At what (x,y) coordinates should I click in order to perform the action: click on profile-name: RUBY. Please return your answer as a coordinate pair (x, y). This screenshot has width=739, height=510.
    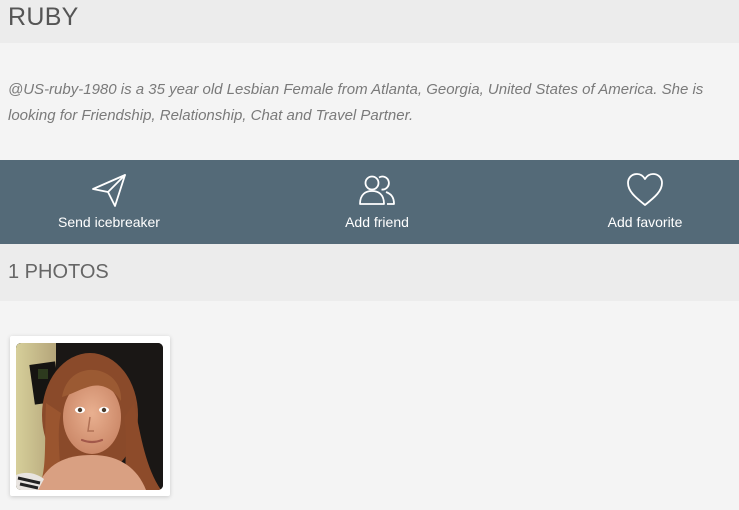
    Looking at the image, I should click on (43, 17).